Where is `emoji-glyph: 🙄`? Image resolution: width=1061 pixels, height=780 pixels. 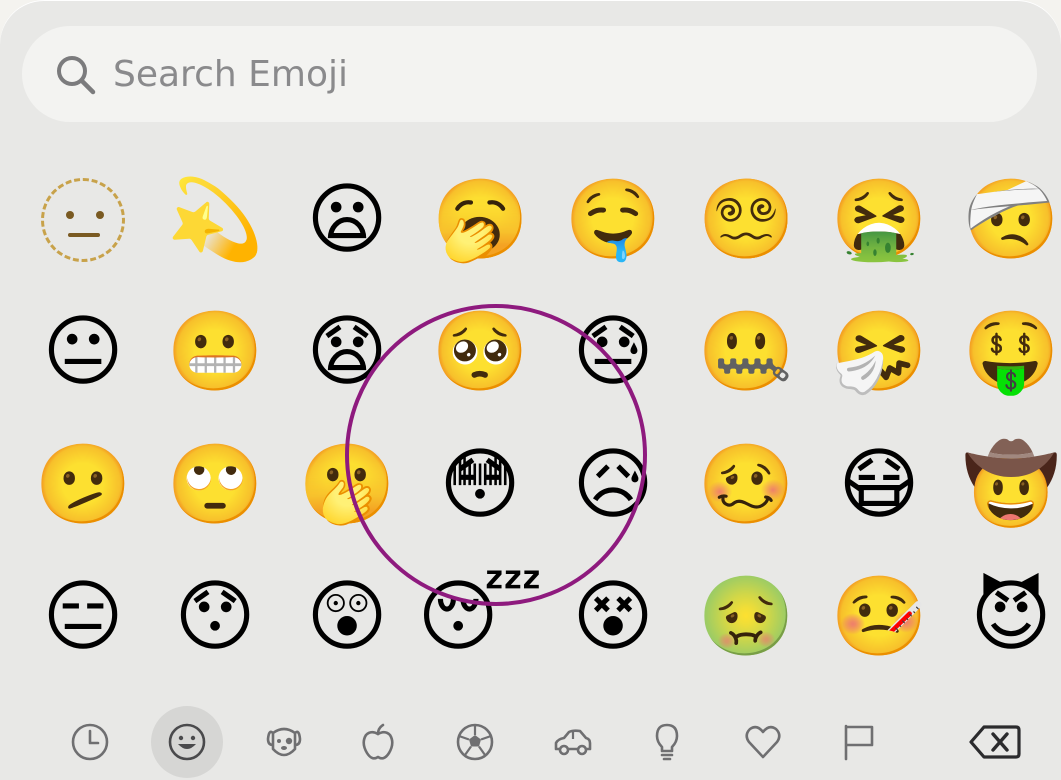 emoji-glyph: 🙄 is located at coordinates (215, 485).